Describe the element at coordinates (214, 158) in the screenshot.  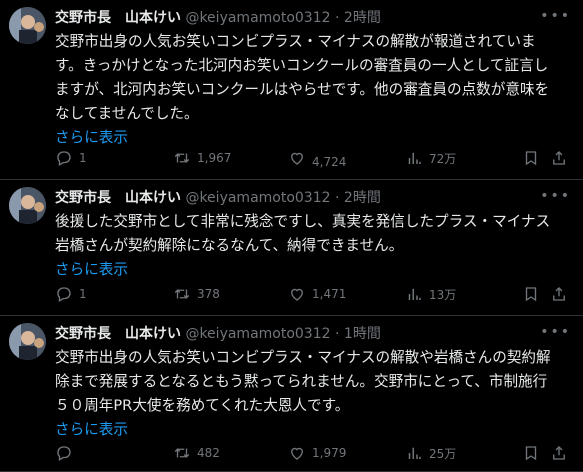
I see `repost-count: 1,967` at that location.